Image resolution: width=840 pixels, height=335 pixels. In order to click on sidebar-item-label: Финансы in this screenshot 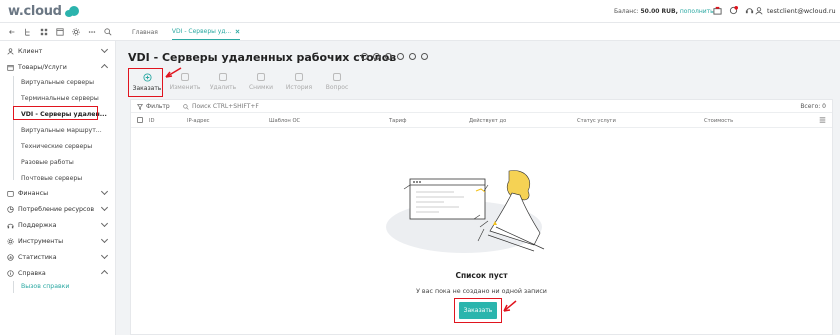, I will do `click(33, 193)`.